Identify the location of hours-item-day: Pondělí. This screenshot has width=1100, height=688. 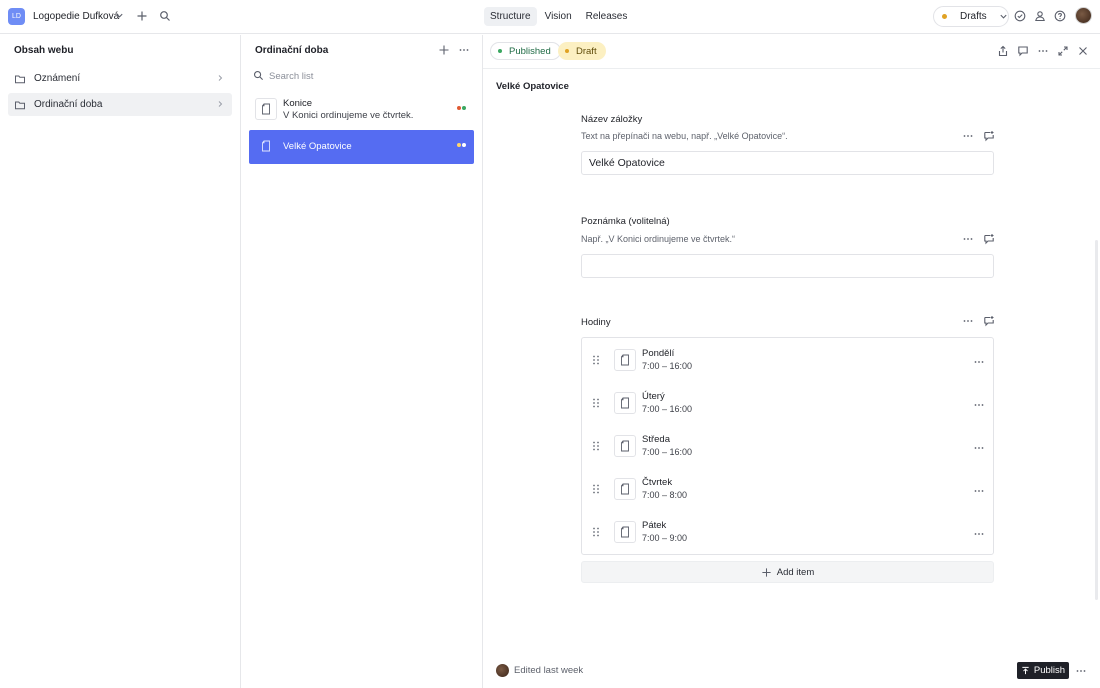
(658, 353).